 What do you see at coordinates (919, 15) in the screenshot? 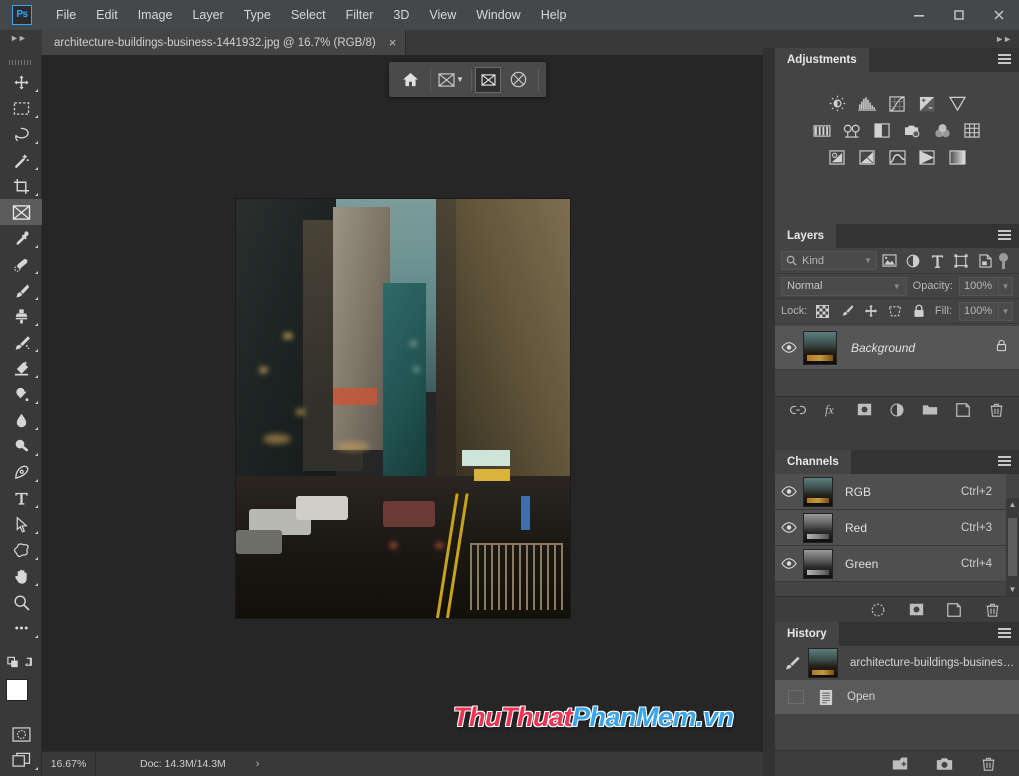
I see `minimize-button` at bounding box center [919, 15].